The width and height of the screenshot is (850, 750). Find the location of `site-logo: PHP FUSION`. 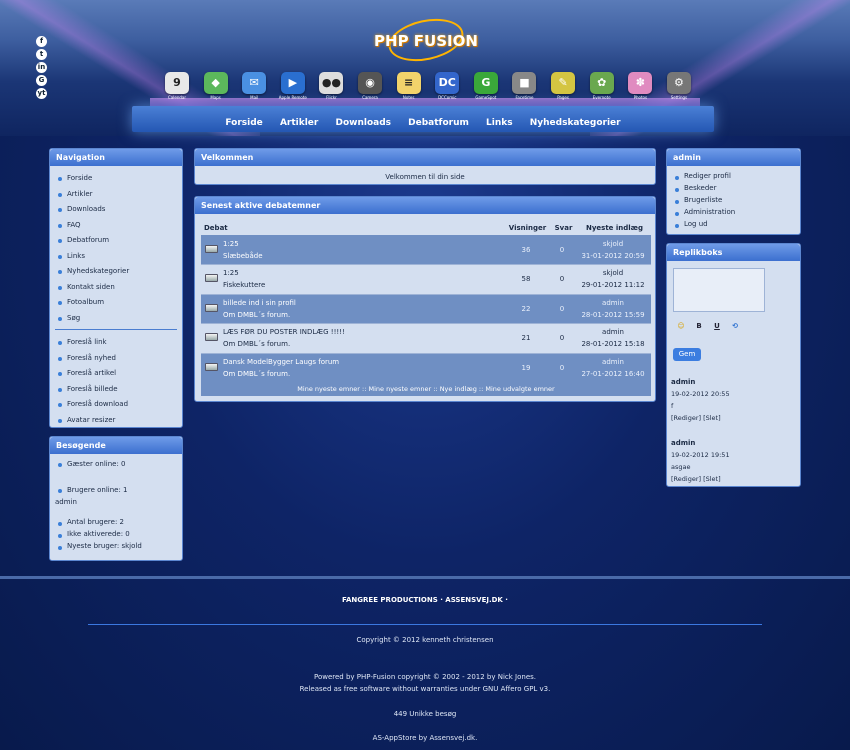

site-logo: PHP FUSION is located at coordinates (426, 40).